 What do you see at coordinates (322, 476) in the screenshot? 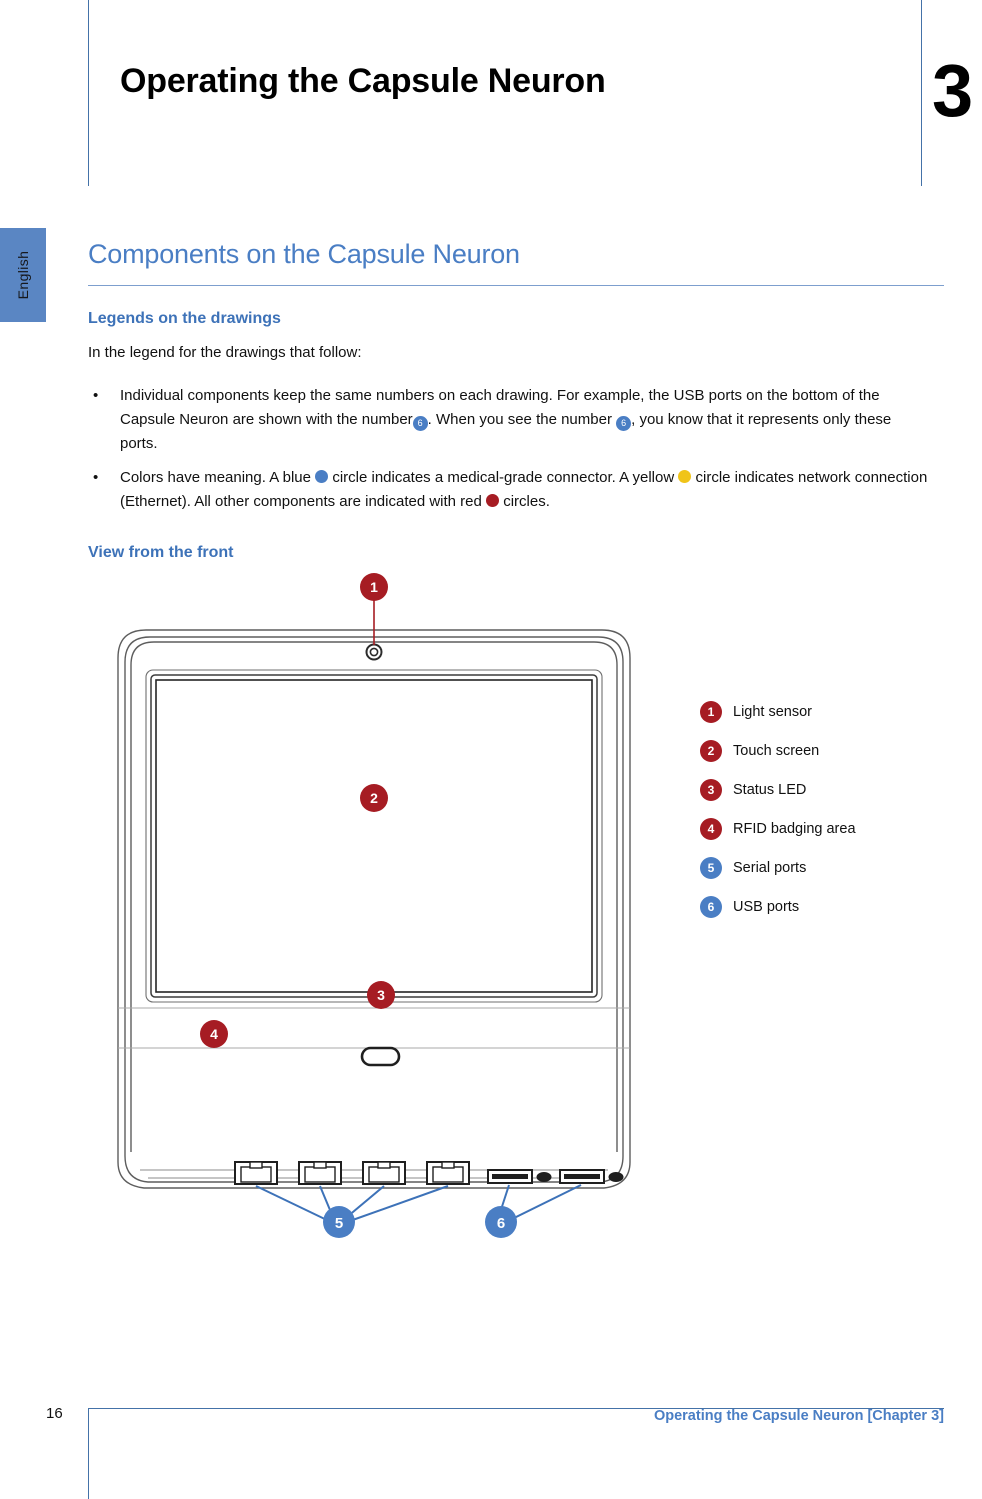
I see `blue-circle-icon` at bounding box center [322, 476].